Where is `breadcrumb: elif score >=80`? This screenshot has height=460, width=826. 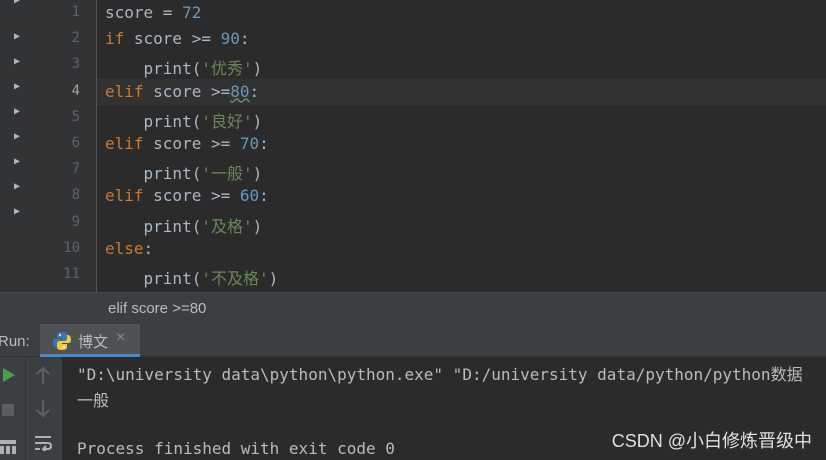
breadcrumb: elif score >=80 is located at coordinates (157, 308).